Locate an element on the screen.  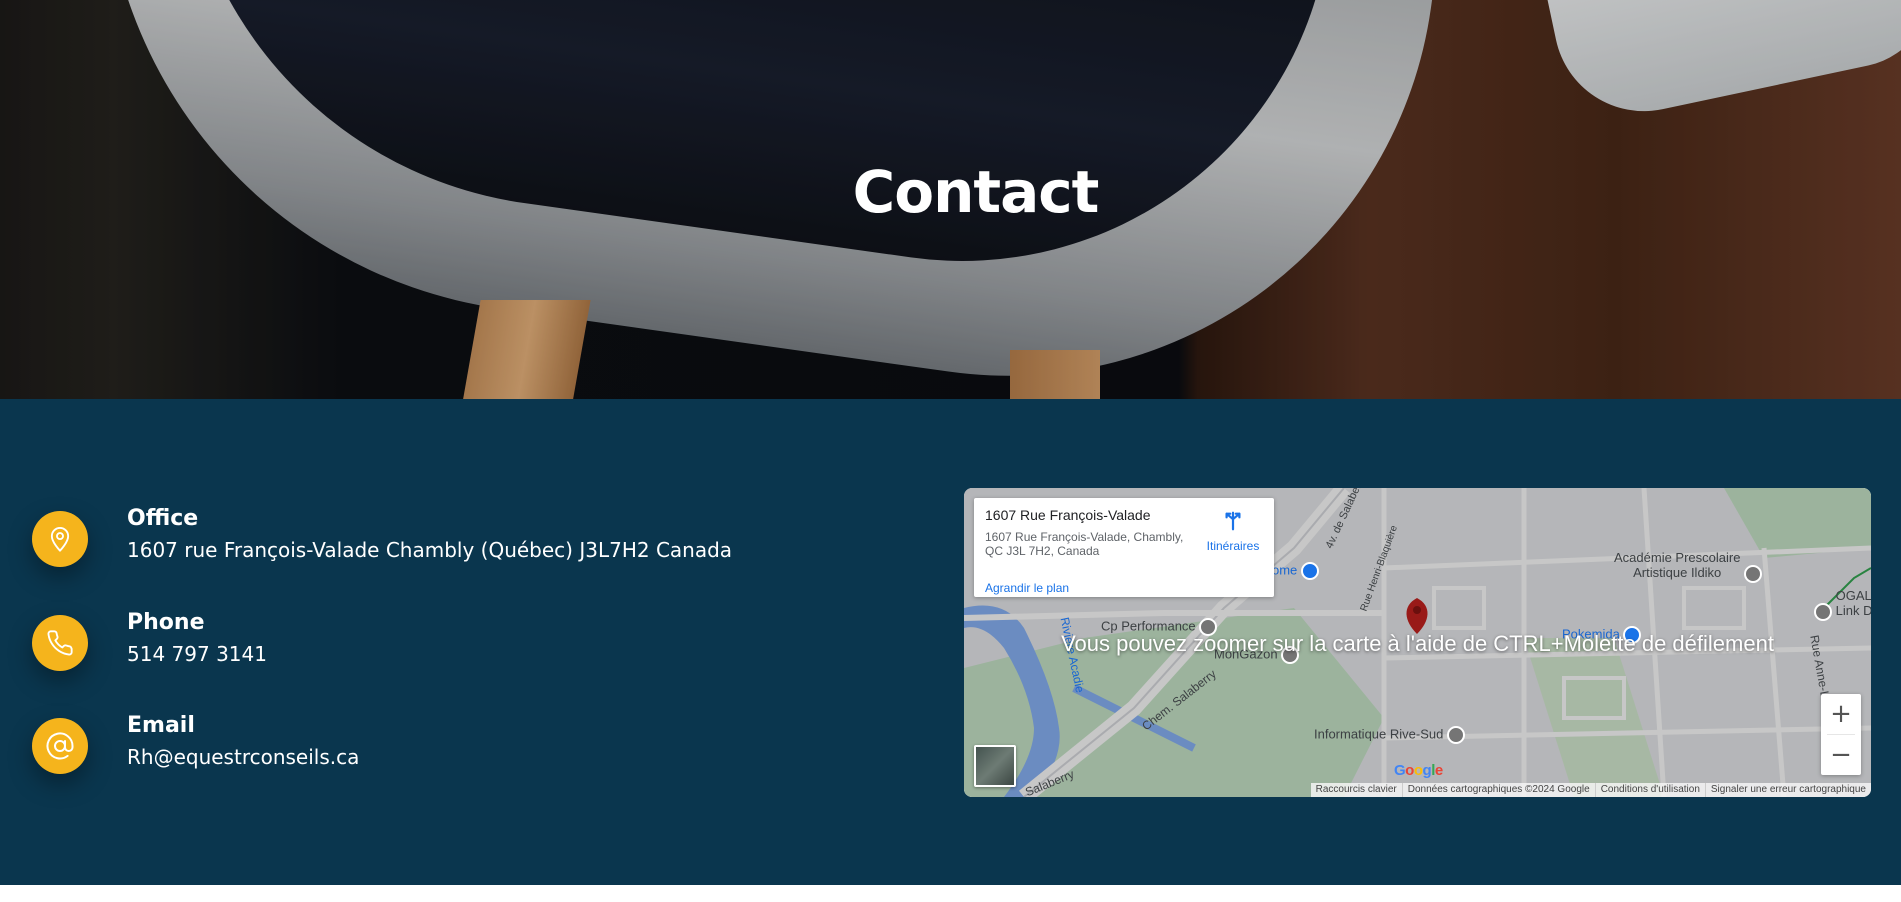
zoom-controls: + − is located at coordinates (1841, 734).